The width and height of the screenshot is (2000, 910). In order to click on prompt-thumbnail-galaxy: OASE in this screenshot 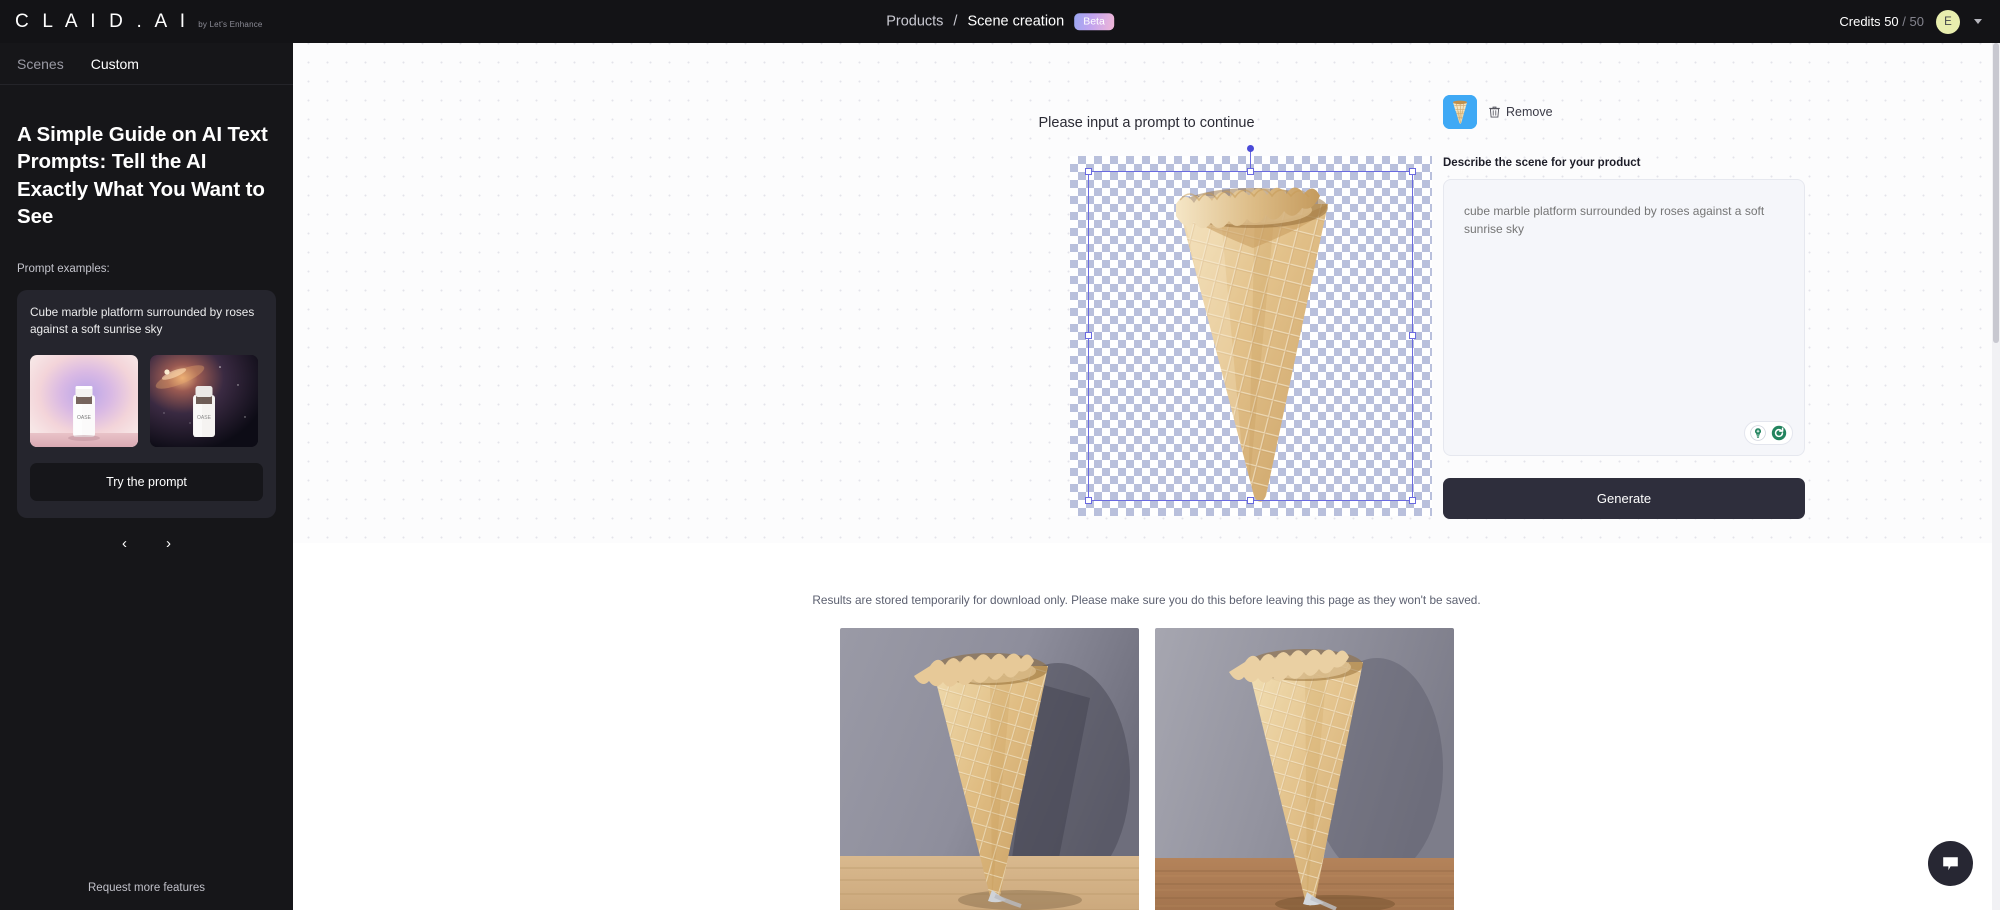, I will do `click(204, 401)`.